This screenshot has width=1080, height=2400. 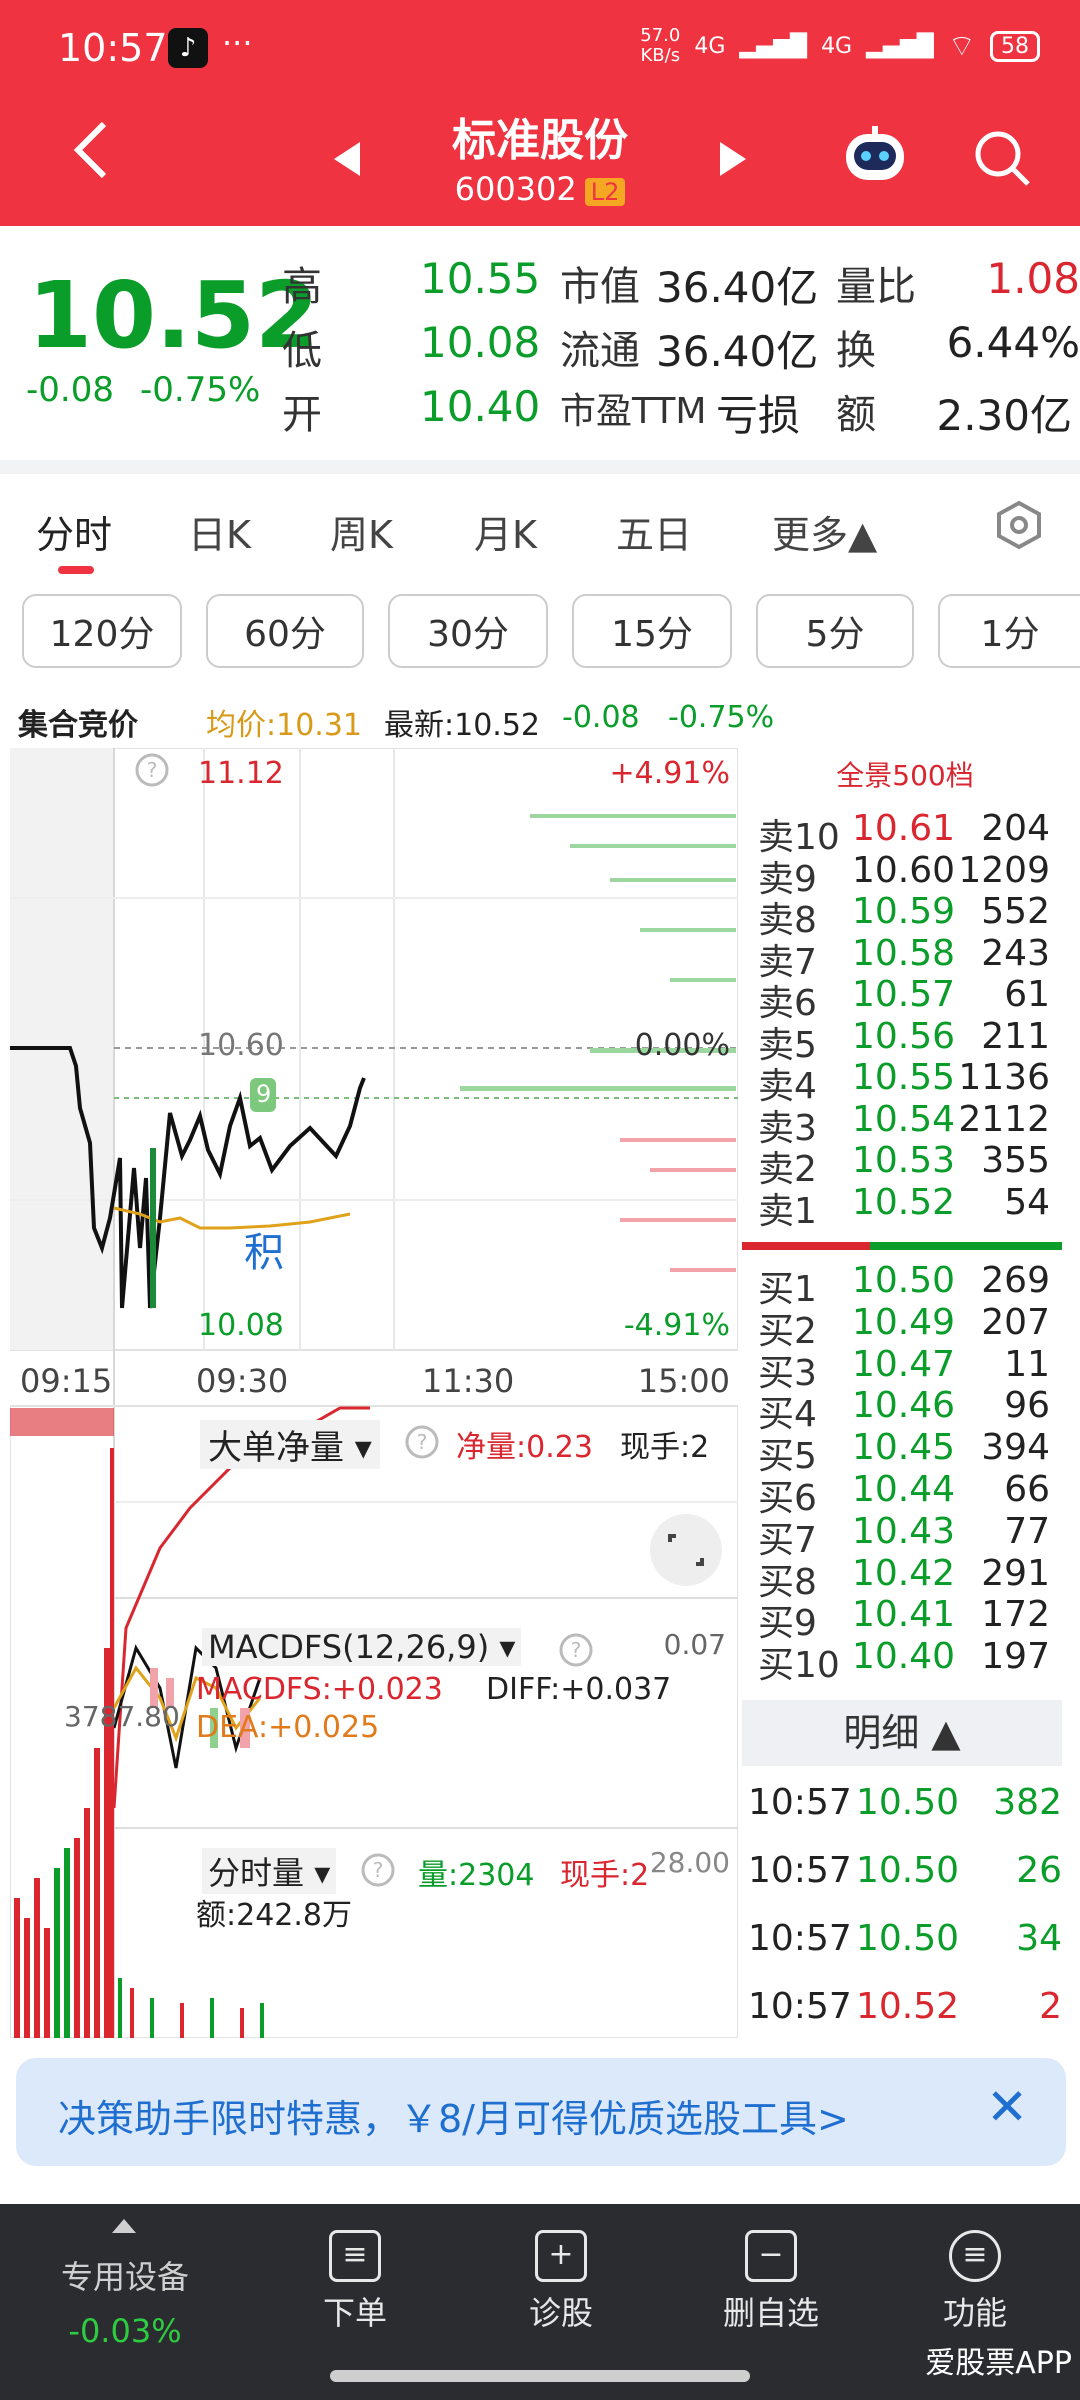 I want to click on trade-row: 10:57 10.50 382, so click(x=908, y=1802).